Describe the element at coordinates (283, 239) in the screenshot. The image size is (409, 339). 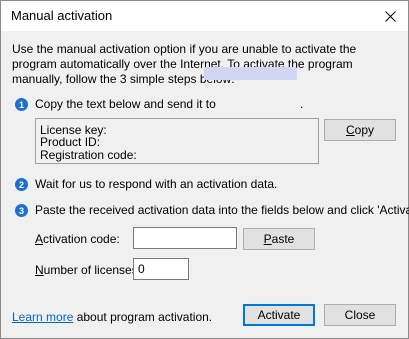
I see `paste-label: aste` at that location.